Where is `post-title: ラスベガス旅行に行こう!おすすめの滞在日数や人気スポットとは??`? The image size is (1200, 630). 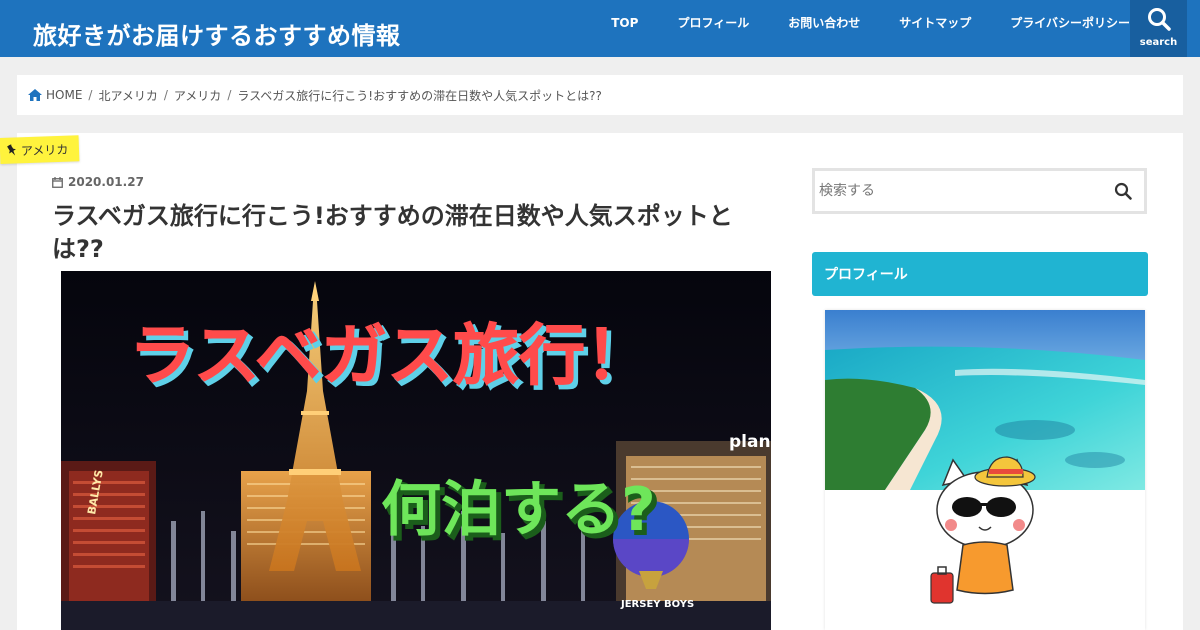 post-title: ラスベガス旅行に行こう!おすすめの滞在日数や人気スポットとは?? is located at coordinates (392, 232).